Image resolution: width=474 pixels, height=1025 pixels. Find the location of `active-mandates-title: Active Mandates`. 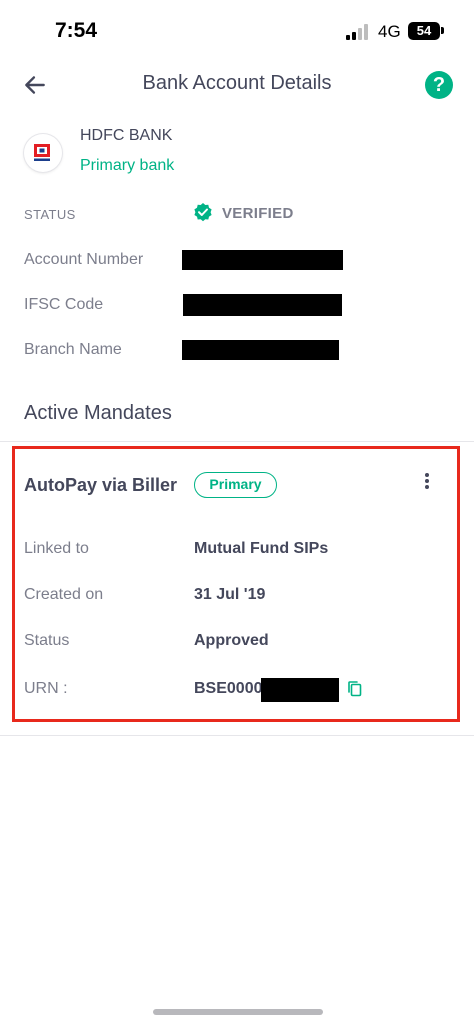

active-mandates-title: Active Mandates is located at coordinates (98, 413).